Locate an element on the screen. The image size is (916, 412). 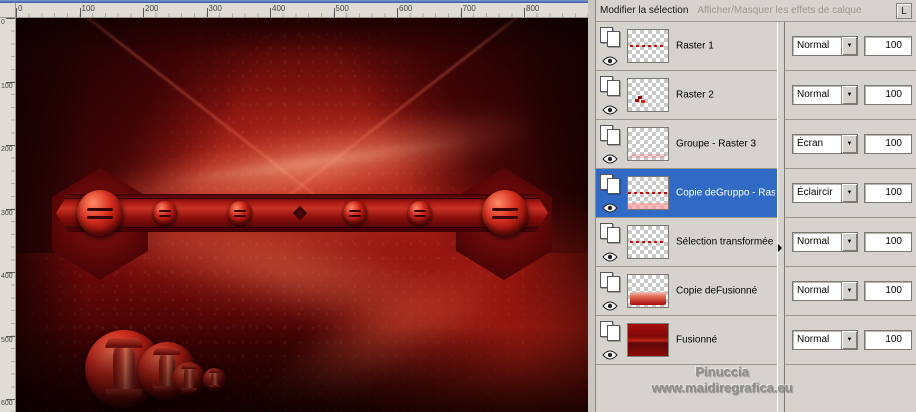
splitter-arrow-icon is located at coordinates (782, 248).